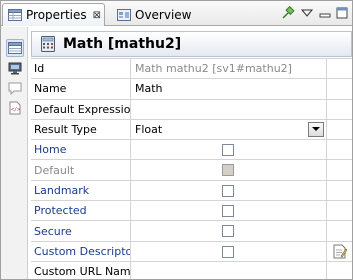 This screenshot has width=353, height=280. Describe the element at coordinates (342, 13) in the screenshot. I see `maximize-icon` at that location.